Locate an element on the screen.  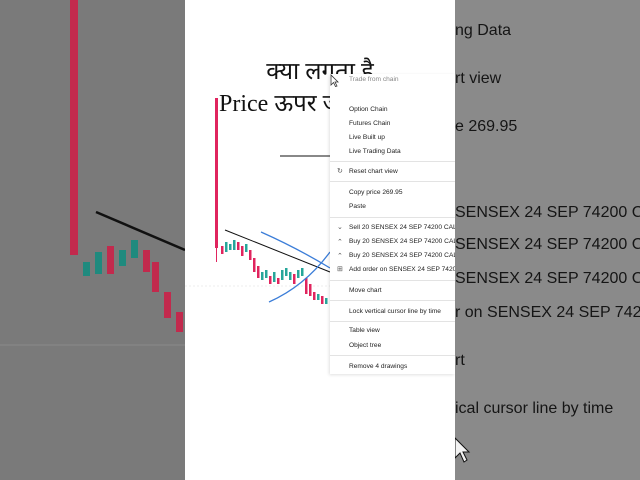
menu-item-futures-chain: Futures Chain is located at coordinates (402, 123).